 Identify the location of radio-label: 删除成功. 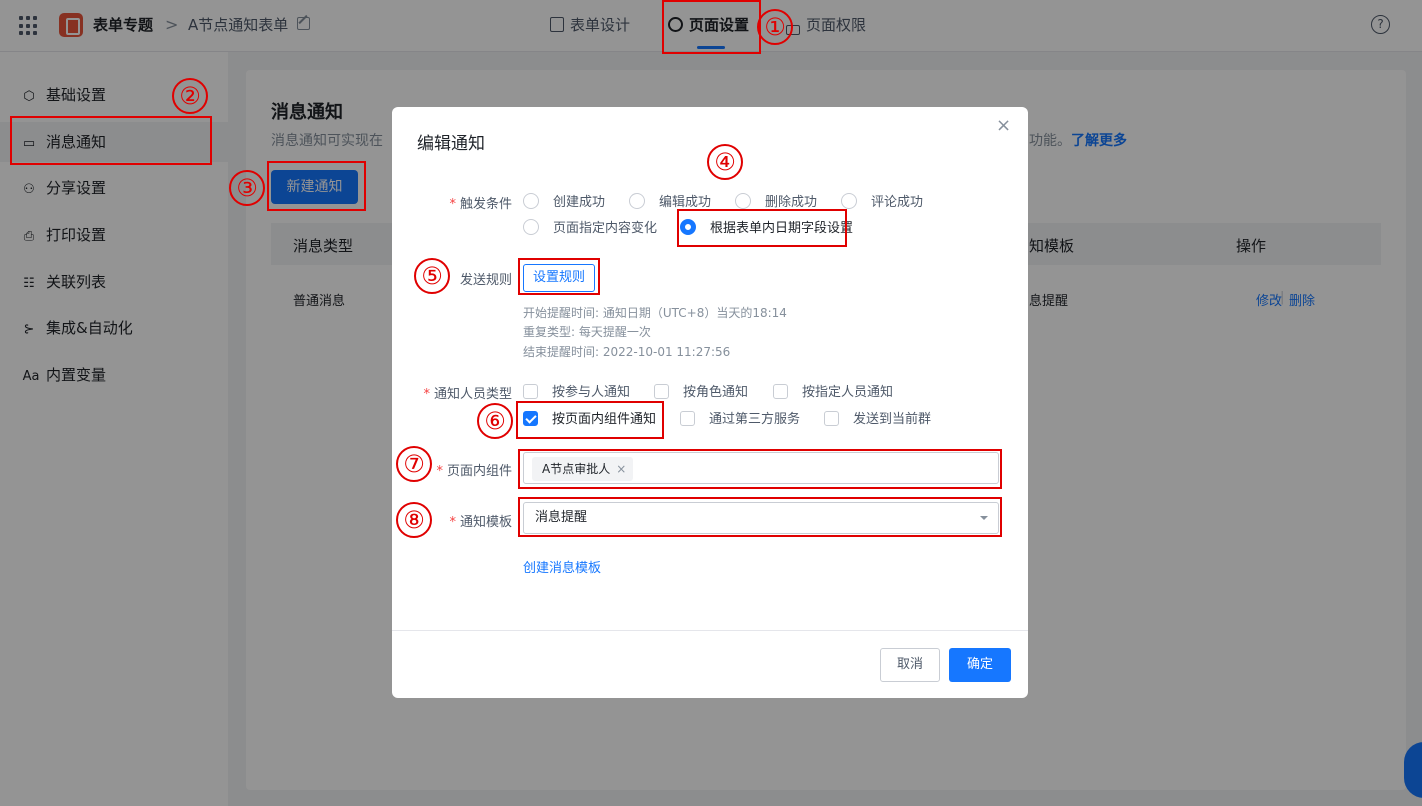
(791, 202).